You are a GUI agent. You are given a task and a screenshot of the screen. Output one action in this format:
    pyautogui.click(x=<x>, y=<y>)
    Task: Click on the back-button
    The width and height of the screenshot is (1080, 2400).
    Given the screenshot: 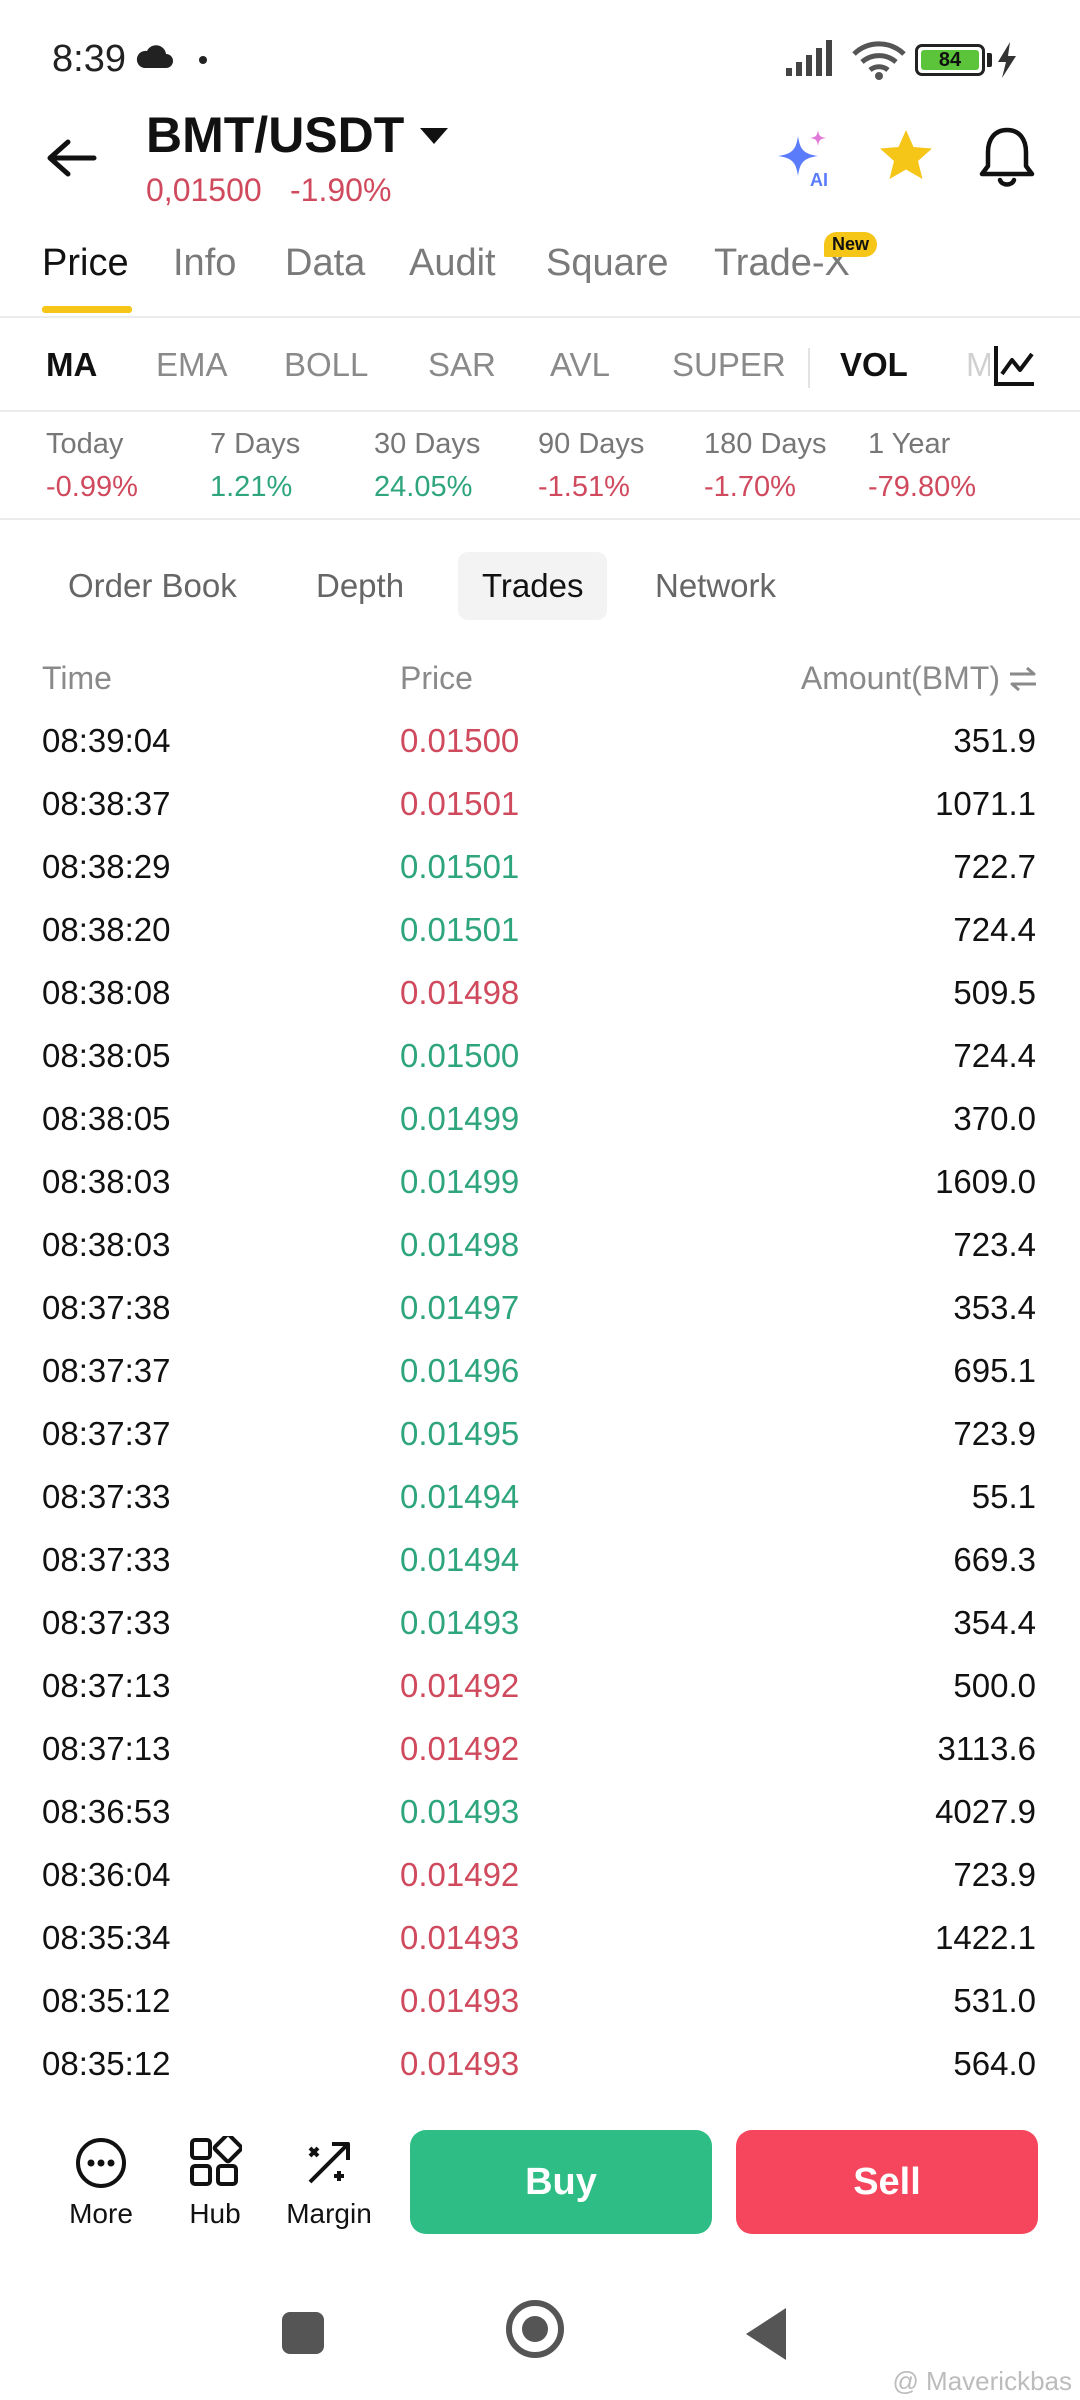 What is the action you would take?
    pyautogui.click(x=72, y=158)
    